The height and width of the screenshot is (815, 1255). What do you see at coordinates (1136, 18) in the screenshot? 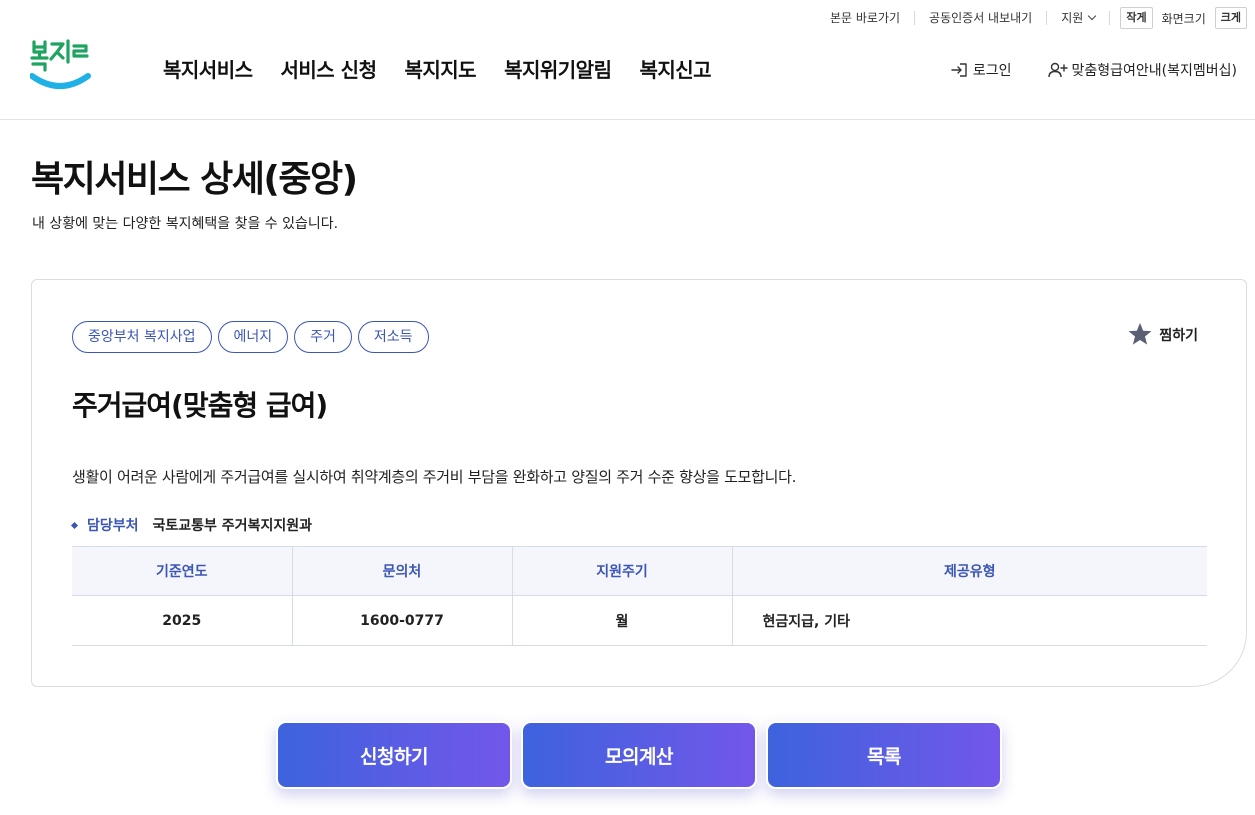
I see `font-small-button: 작게` at bounding box center [1136, 18].